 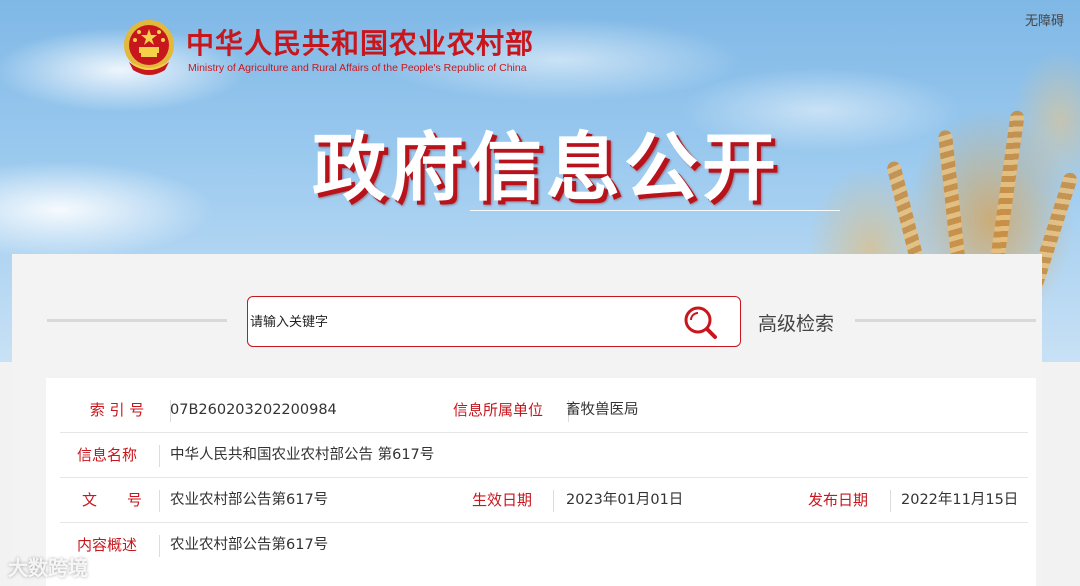 I want to click on unit-label: 信息所属单位, so click(x=497, y=410).